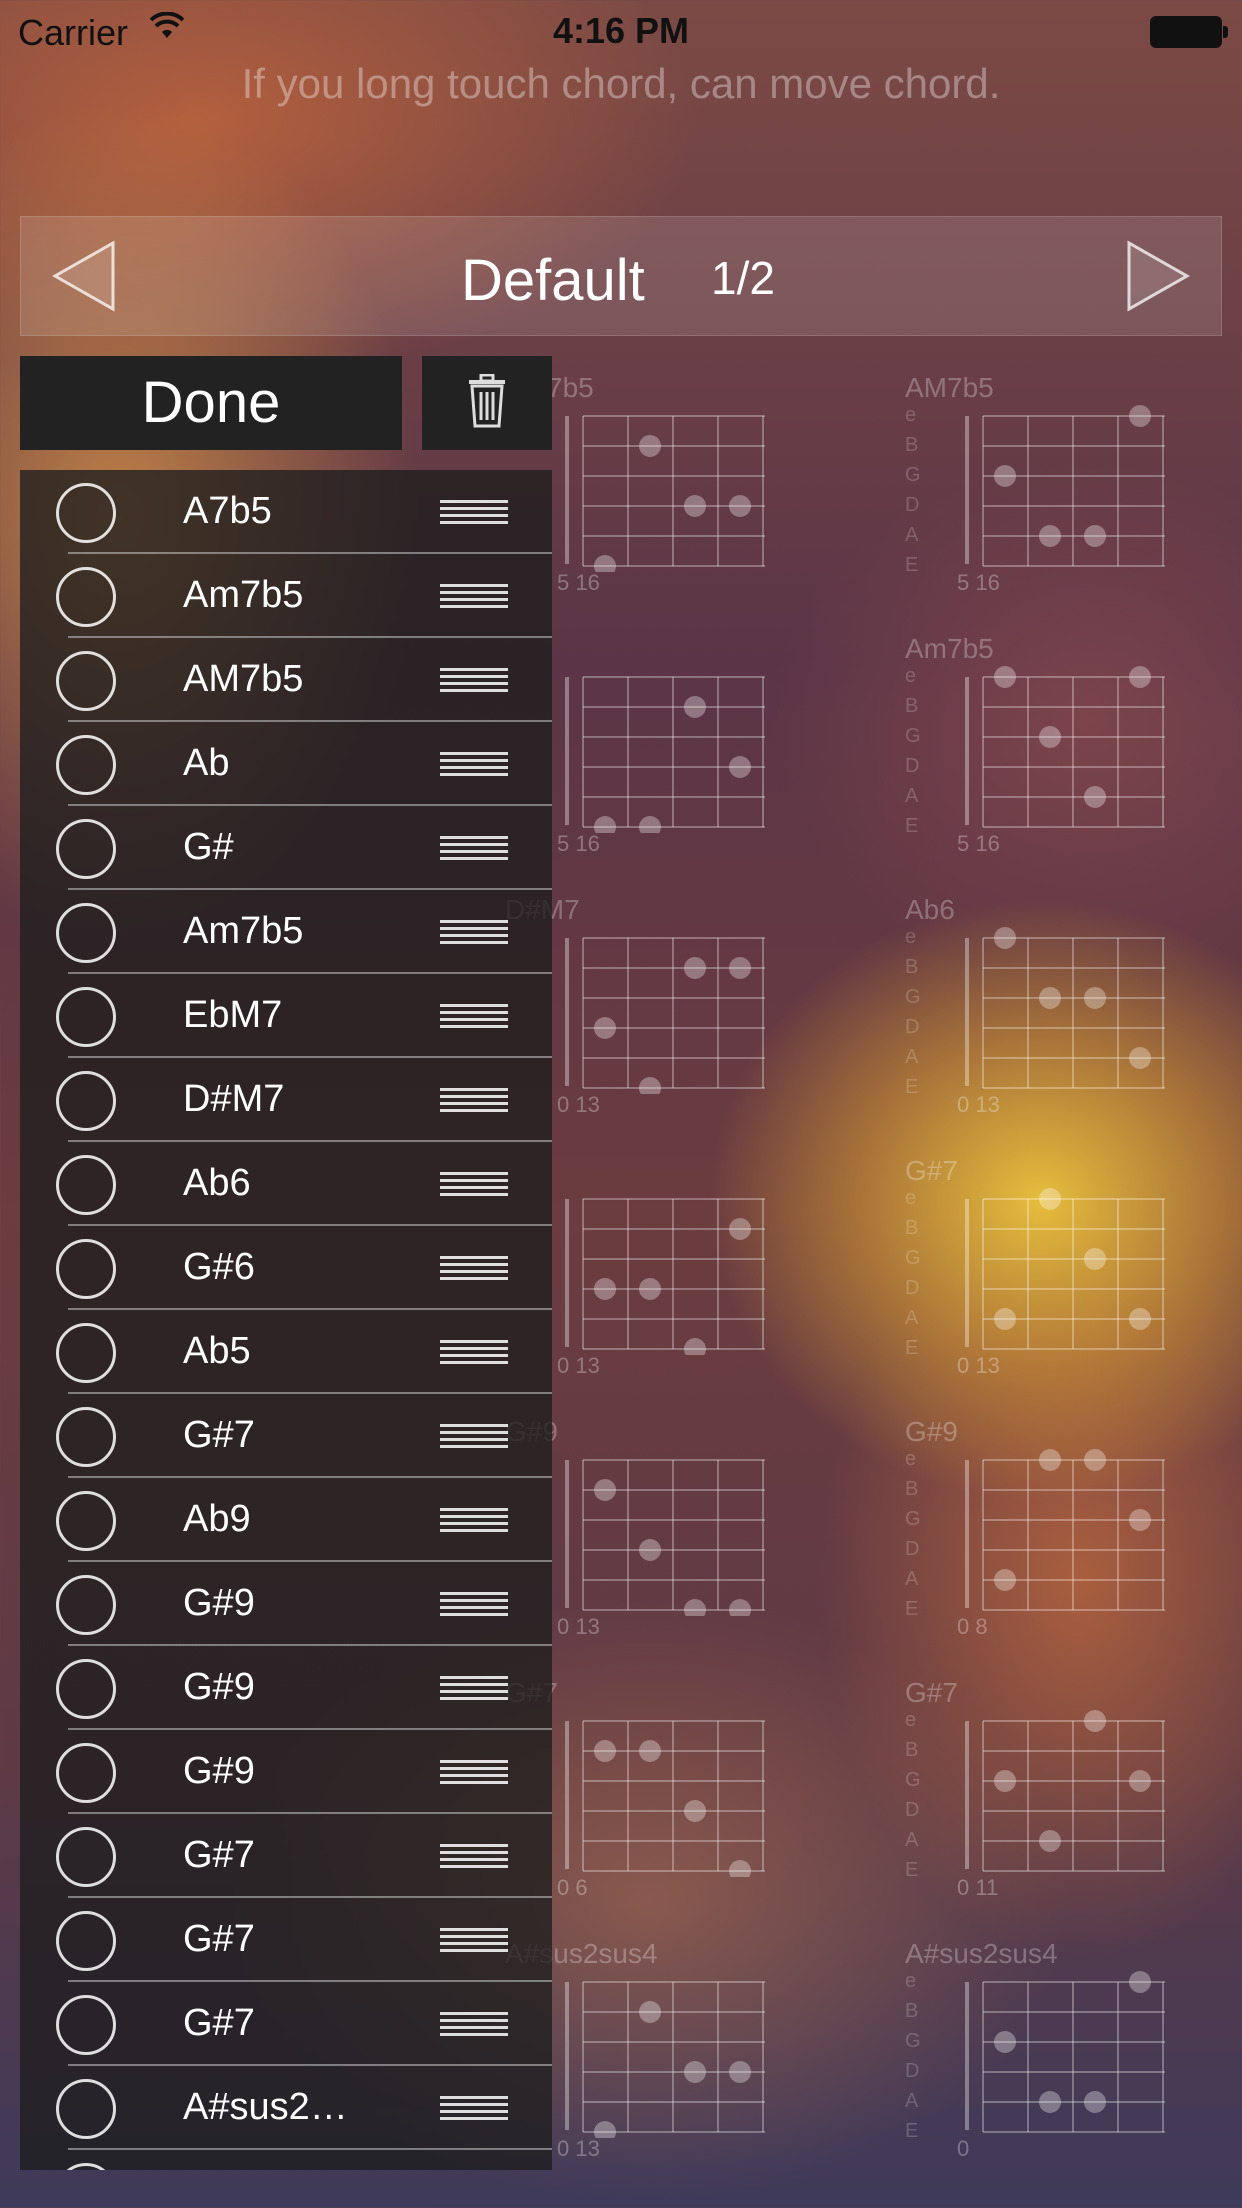 This screenshot has height=2208, width=1242. I want to click on delete-button, so click(487, 403).